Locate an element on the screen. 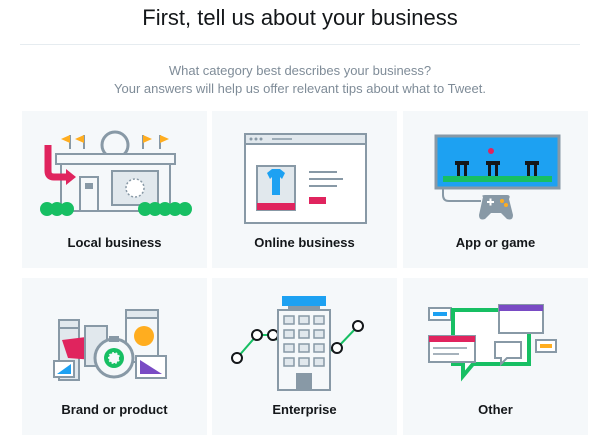  category-card-app-or-game: App or game is located at coordinates (495, 189).